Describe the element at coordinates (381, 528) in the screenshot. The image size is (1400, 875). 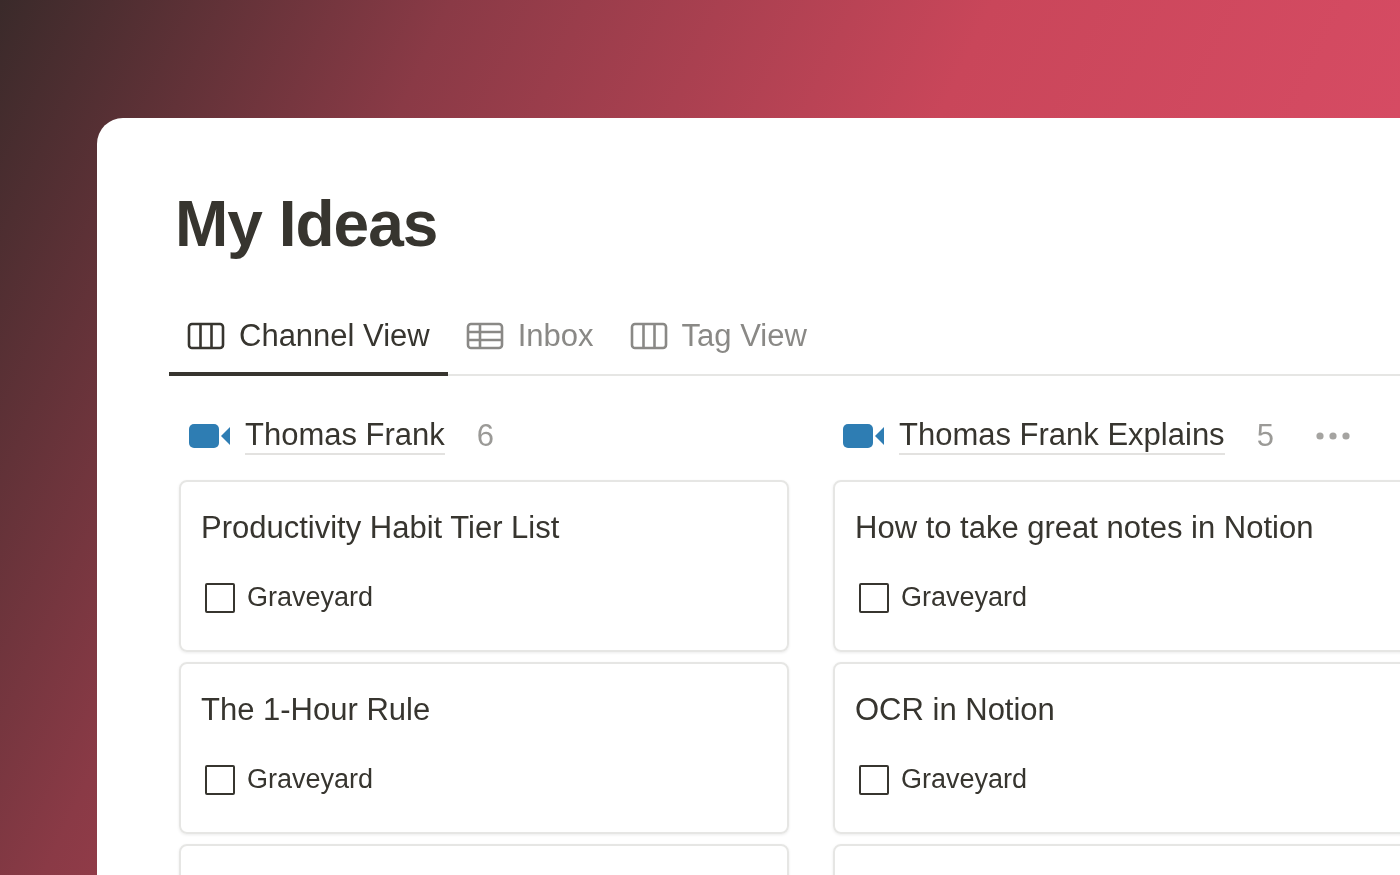
I see `card-title: Productivity Habit Tier List` at that location.